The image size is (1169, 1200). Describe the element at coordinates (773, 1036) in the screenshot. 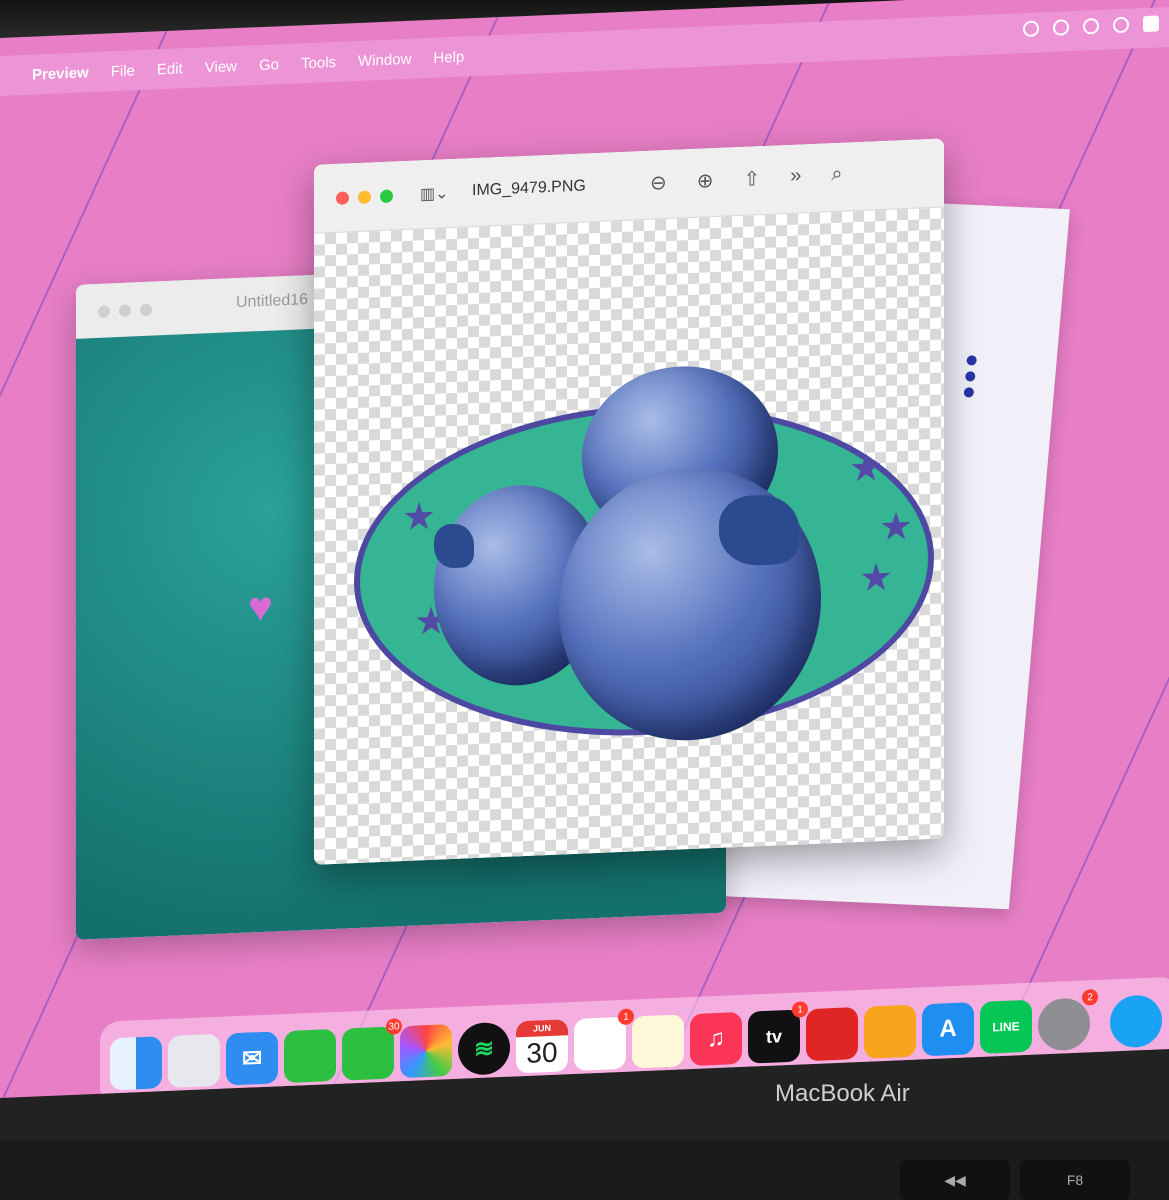

I see `tv-label: tv` at that location.